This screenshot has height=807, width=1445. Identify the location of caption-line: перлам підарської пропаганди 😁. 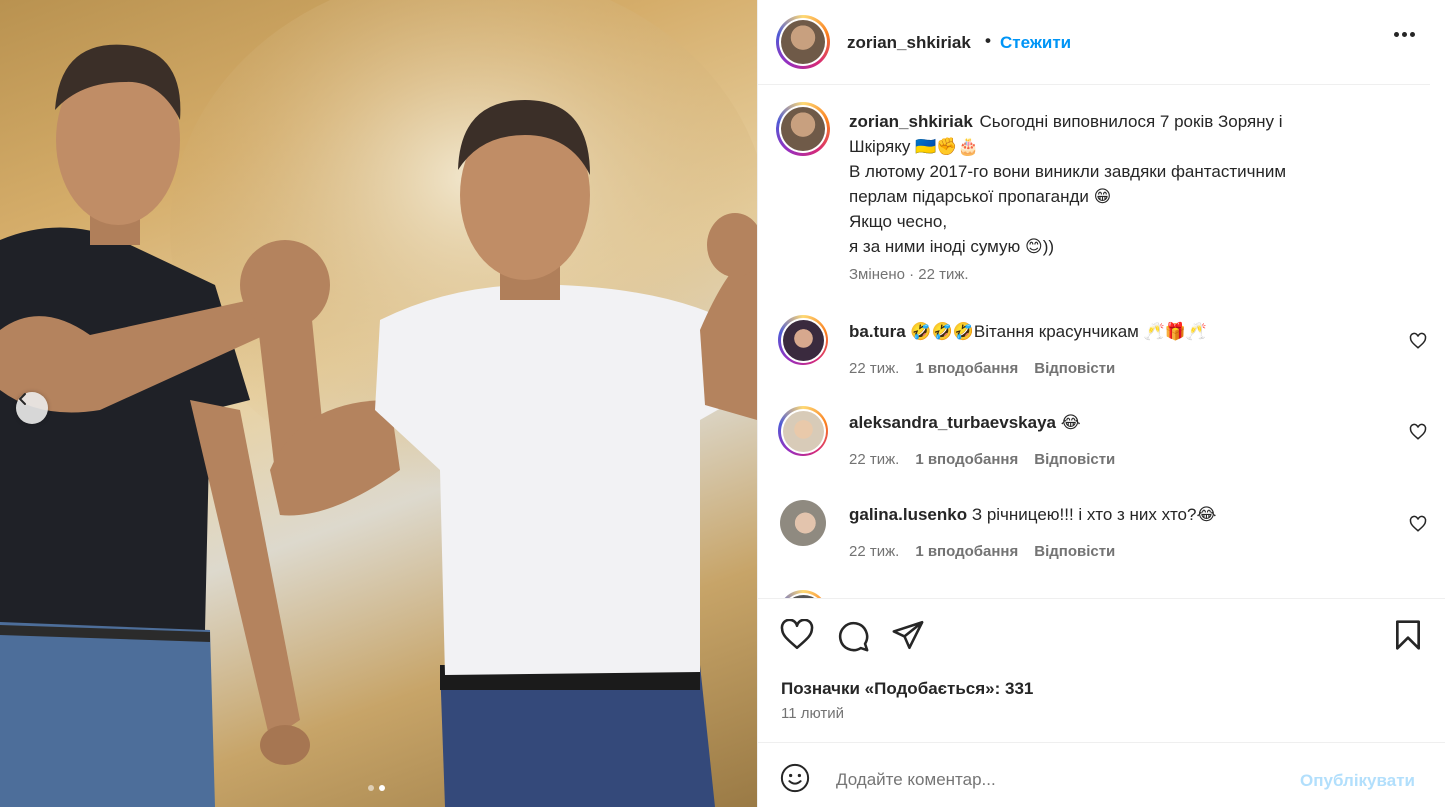
(980, 196).